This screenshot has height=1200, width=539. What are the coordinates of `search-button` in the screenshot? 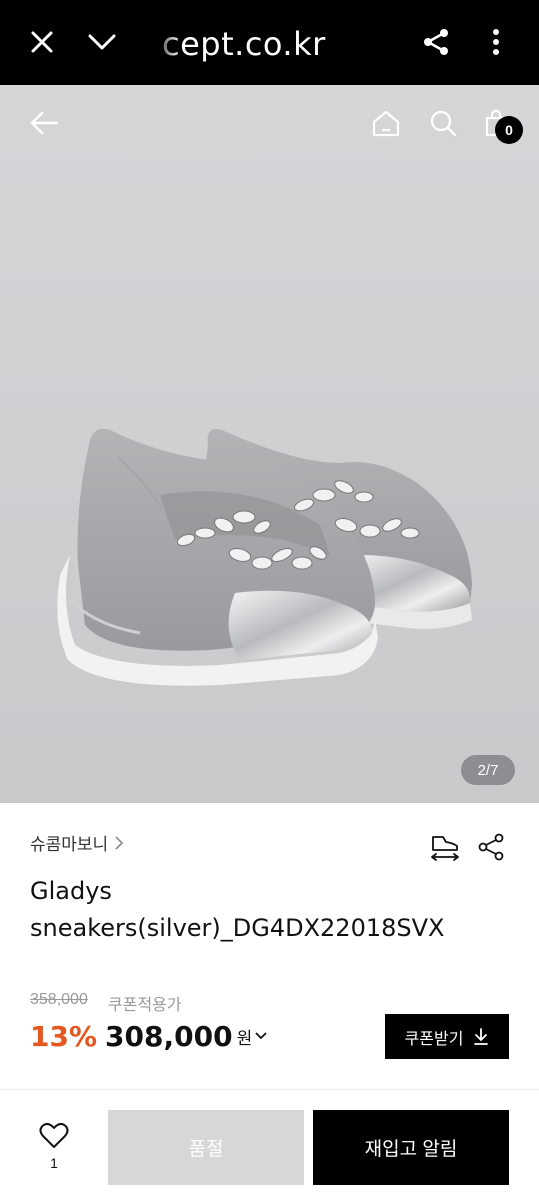 It's located at (443, 123).